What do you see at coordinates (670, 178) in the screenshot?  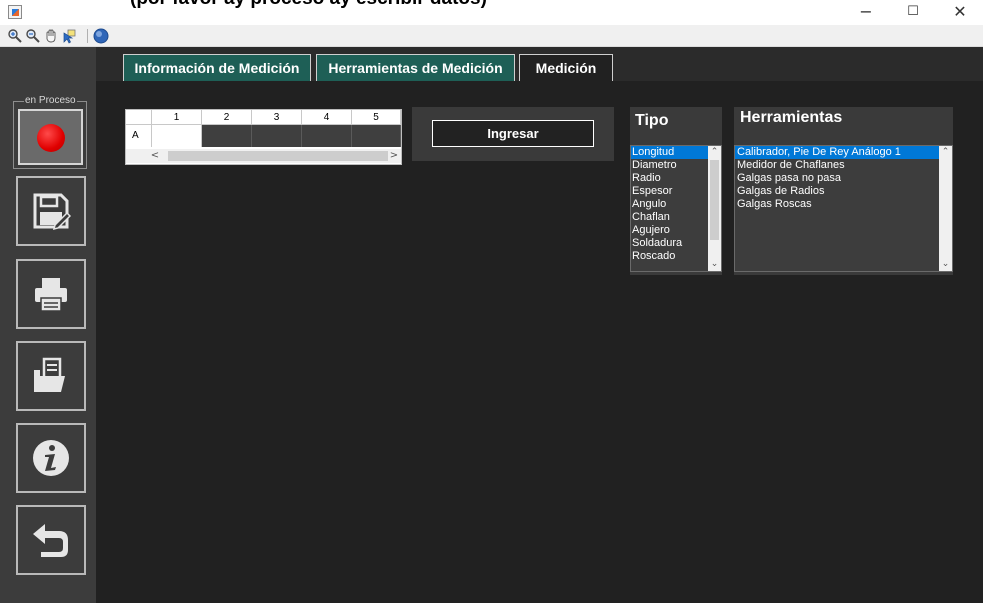 I see `list-item: Radio` at bounding box center [670, 178].